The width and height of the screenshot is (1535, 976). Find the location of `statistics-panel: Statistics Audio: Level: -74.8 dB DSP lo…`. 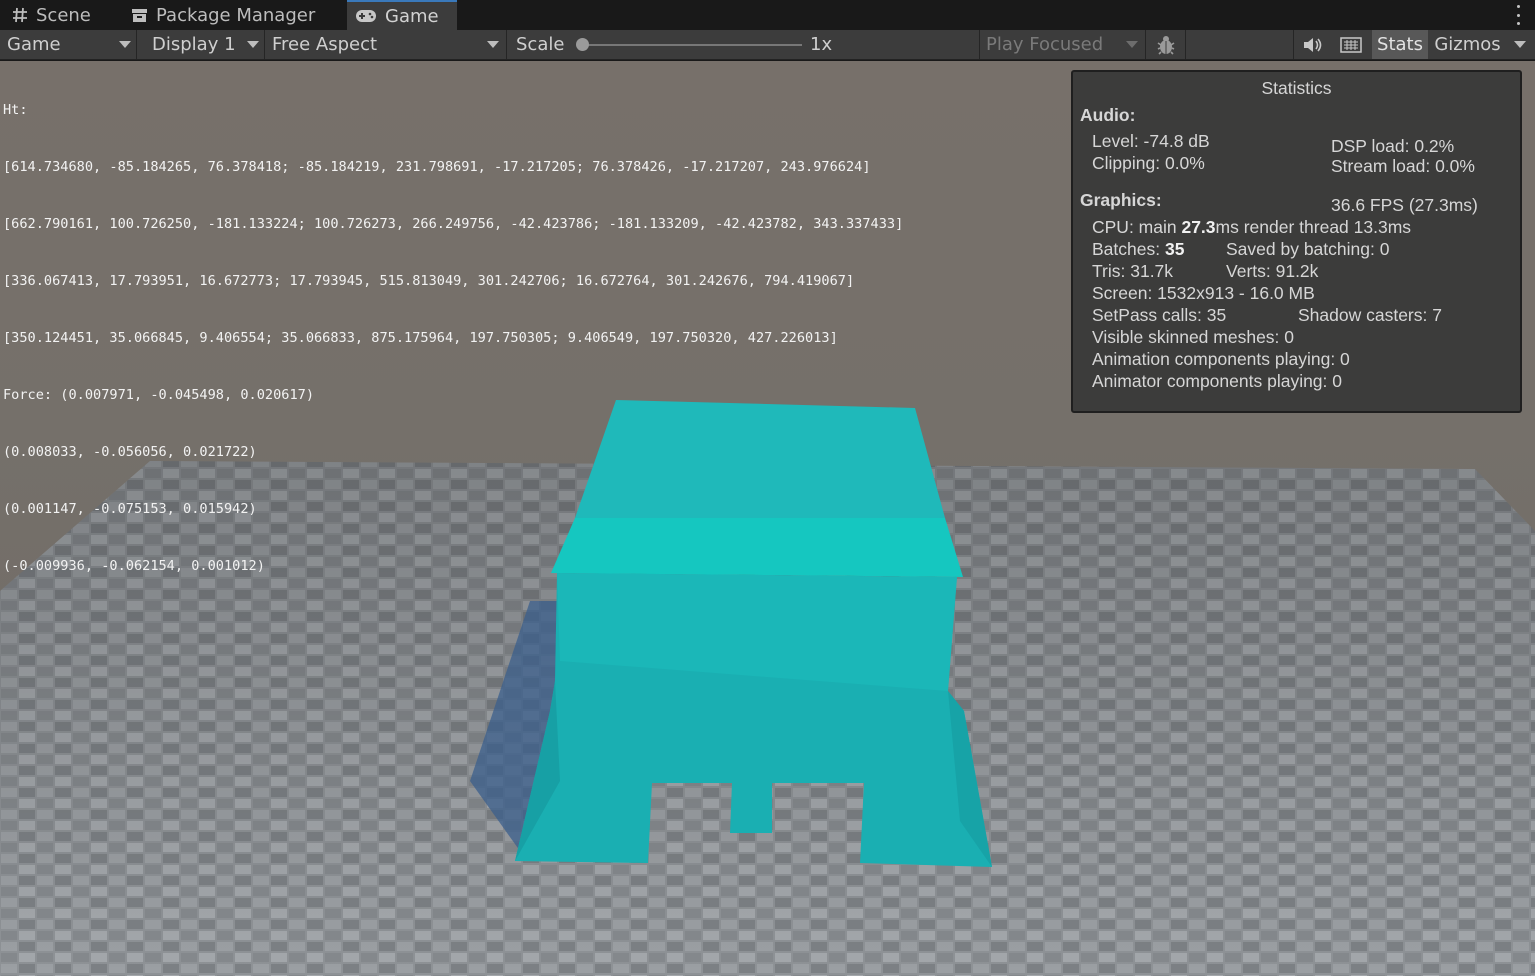

statistics-panel: Statistics Audio: Level: -74.8 dB DSP lo… is located at coordinates (1296, 241).